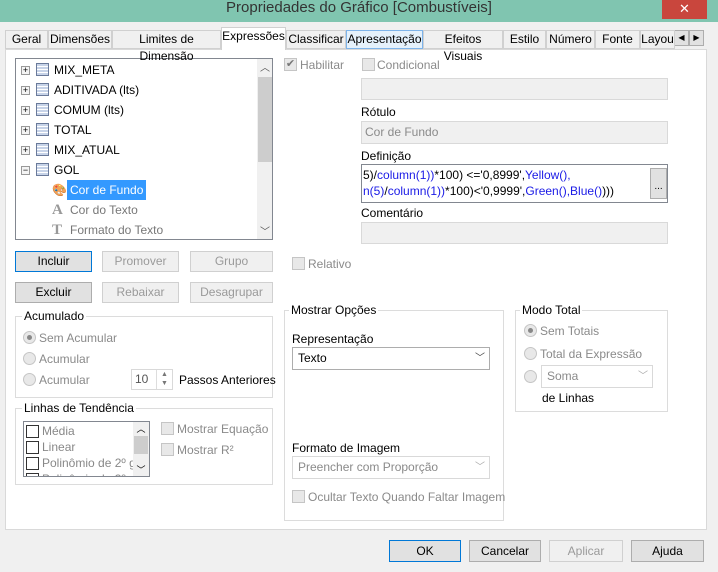  I want to click on tab-classificar: Classificar, so click(316, 39).